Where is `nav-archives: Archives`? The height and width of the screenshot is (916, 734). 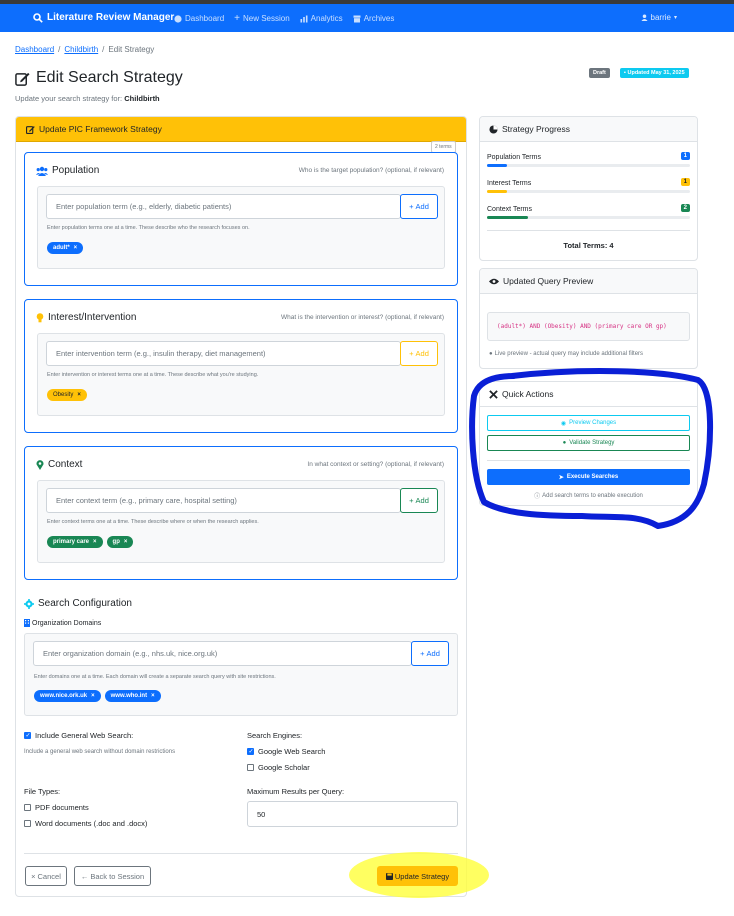 nav-archives: Archives is located at coordinates (373, 18).